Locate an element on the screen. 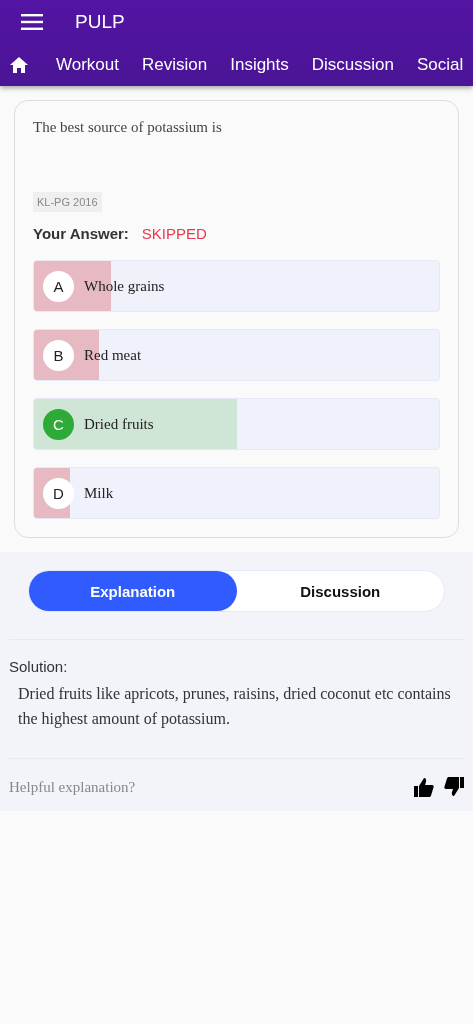 The height and width of the screenshot is (1024, 473). answer-option: C Dried fruits is located at coordinates (236, 424).